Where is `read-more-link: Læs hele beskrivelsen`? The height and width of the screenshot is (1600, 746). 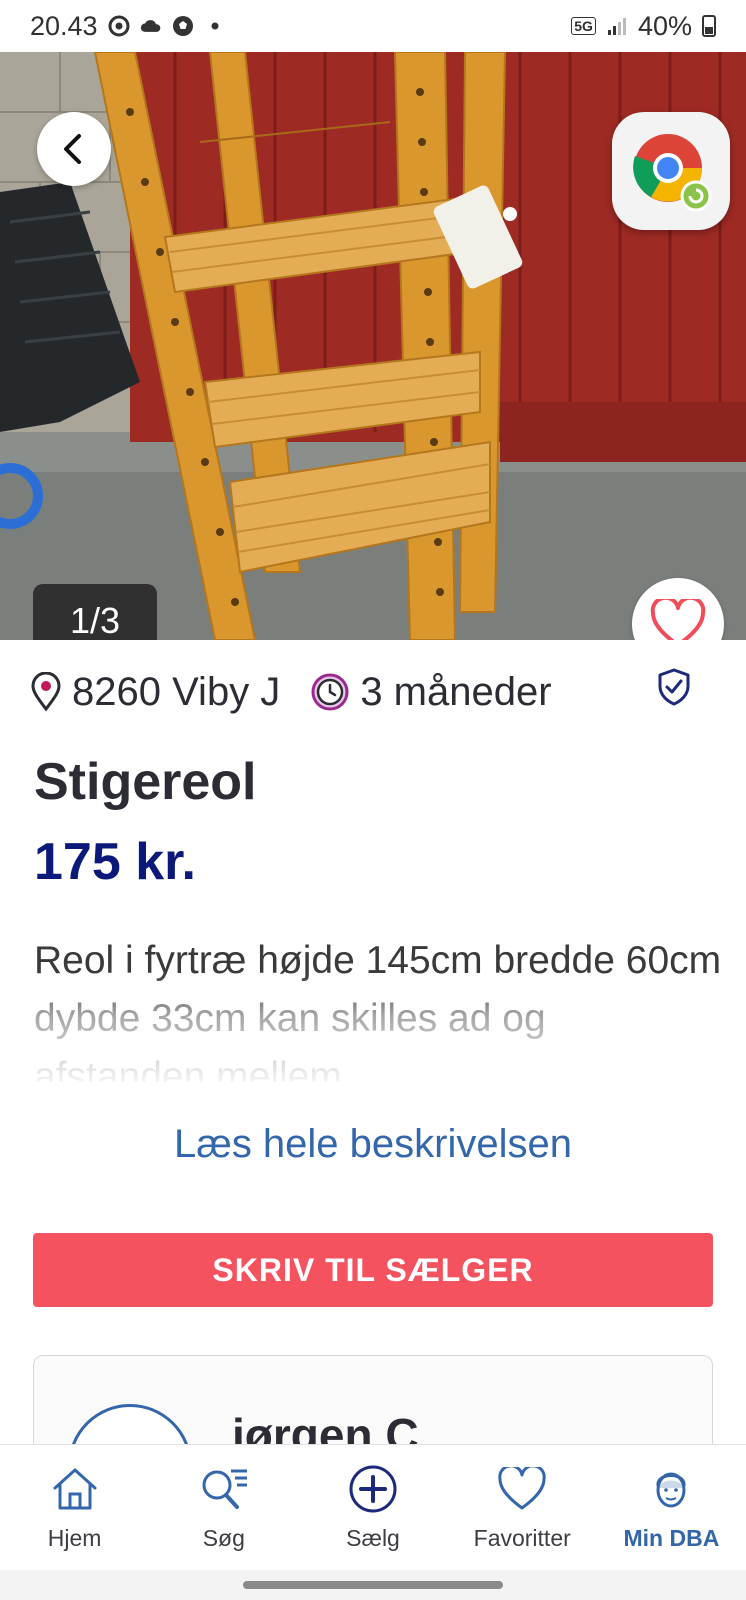
read-more-link: Læs hele beskrivelsen is located at coordinates (373, 1144).